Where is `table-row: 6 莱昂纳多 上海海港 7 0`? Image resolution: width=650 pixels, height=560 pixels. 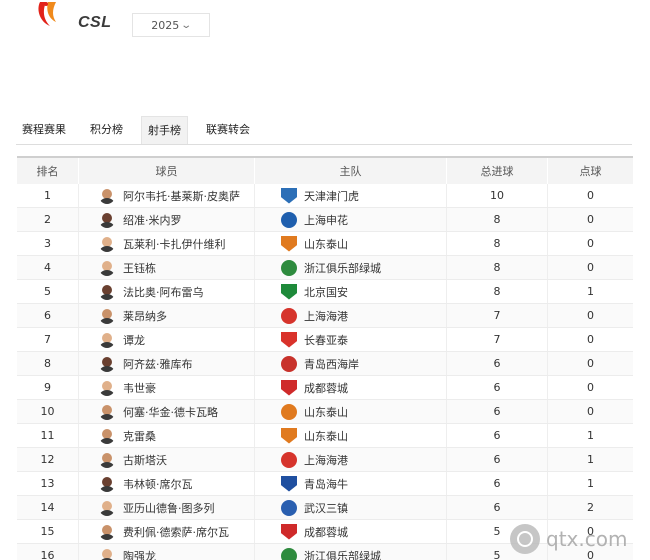 table-row: 6 莱昂纳多 上海海港 7 0 is located at coordinates (325, 316).